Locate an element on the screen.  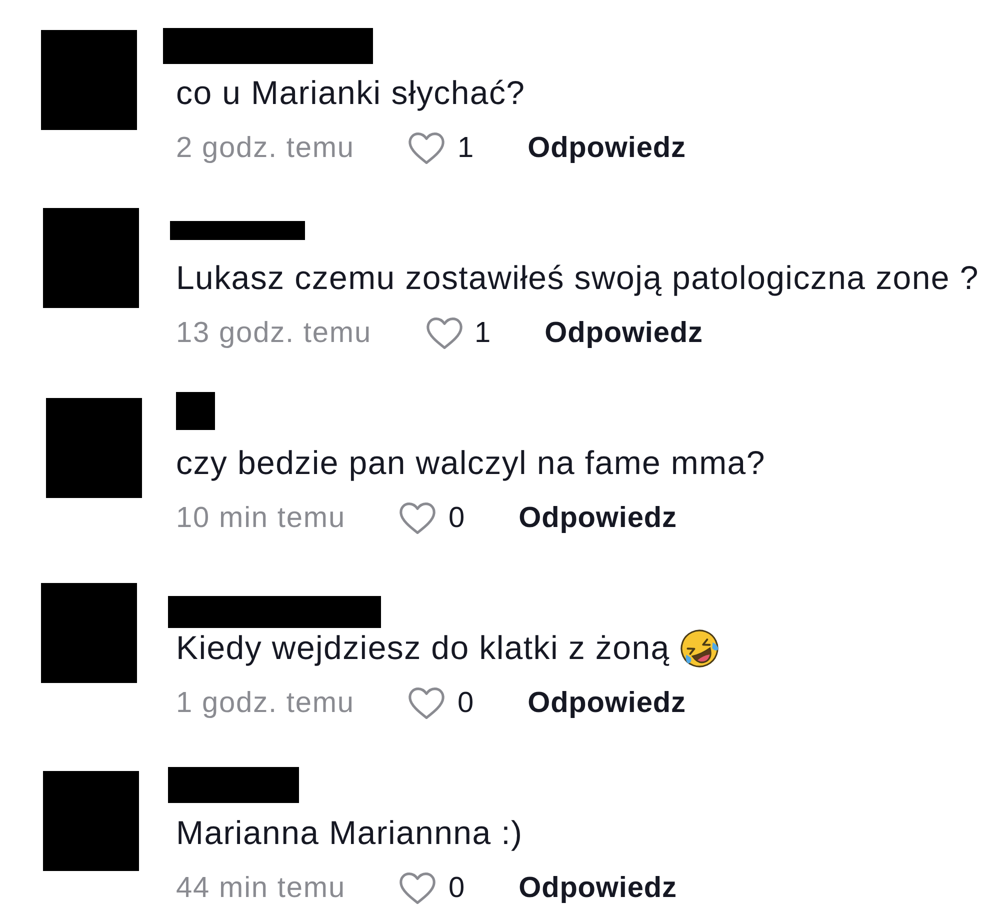
comment-text: co u Marianki słychać? is located at coordinates (351, 93).